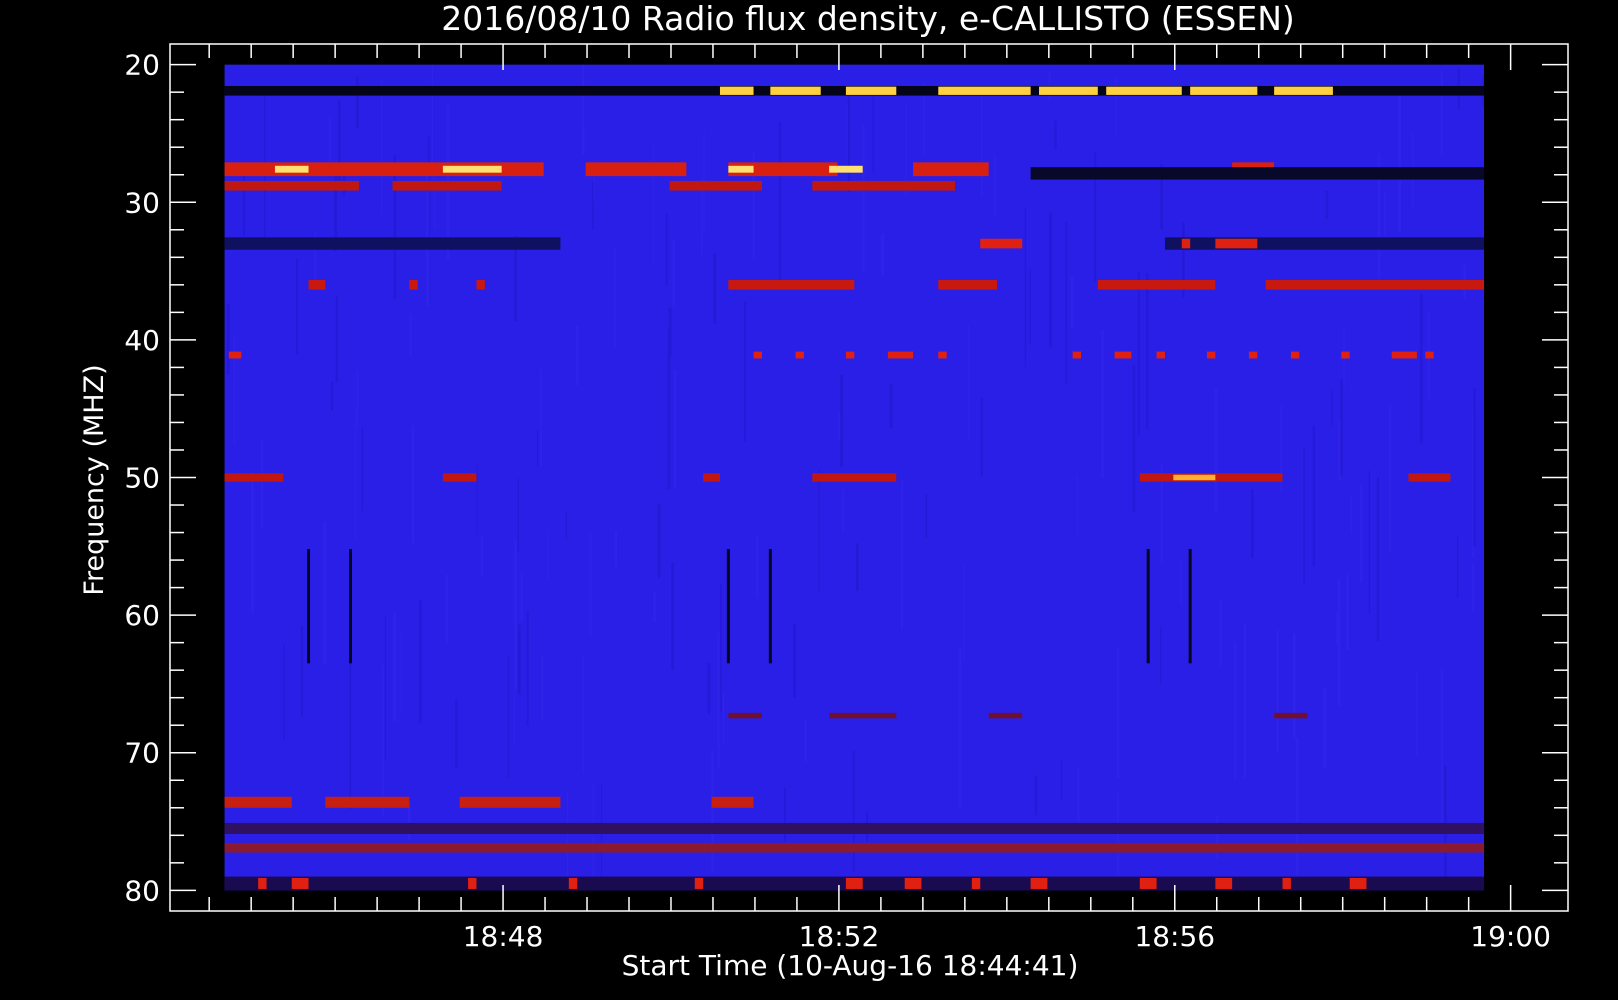  What do you see at coordinates (142, 340) in the screenshot?
I see `y-tick-label: 40` at bounding box center [142, 340].